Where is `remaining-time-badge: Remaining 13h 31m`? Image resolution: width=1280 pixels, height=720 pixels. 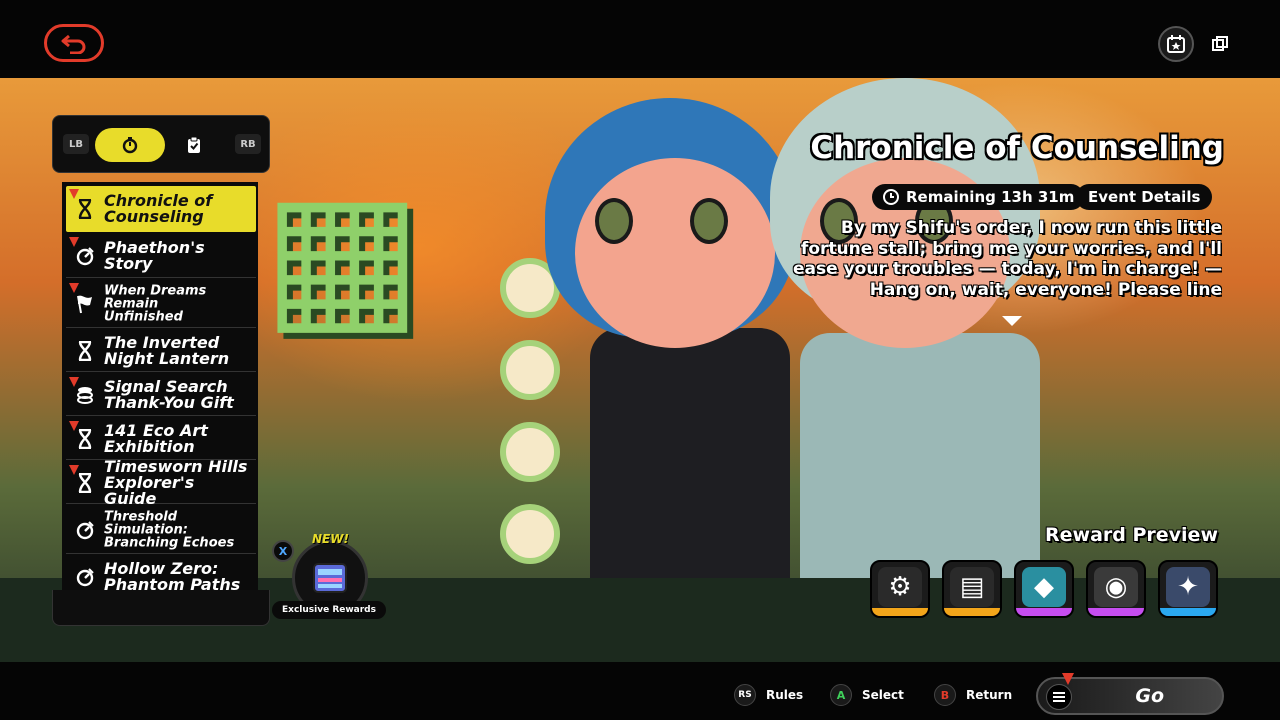 remaining-time-badge: Remaining 13h 31m is located at coordinates (978, 197).